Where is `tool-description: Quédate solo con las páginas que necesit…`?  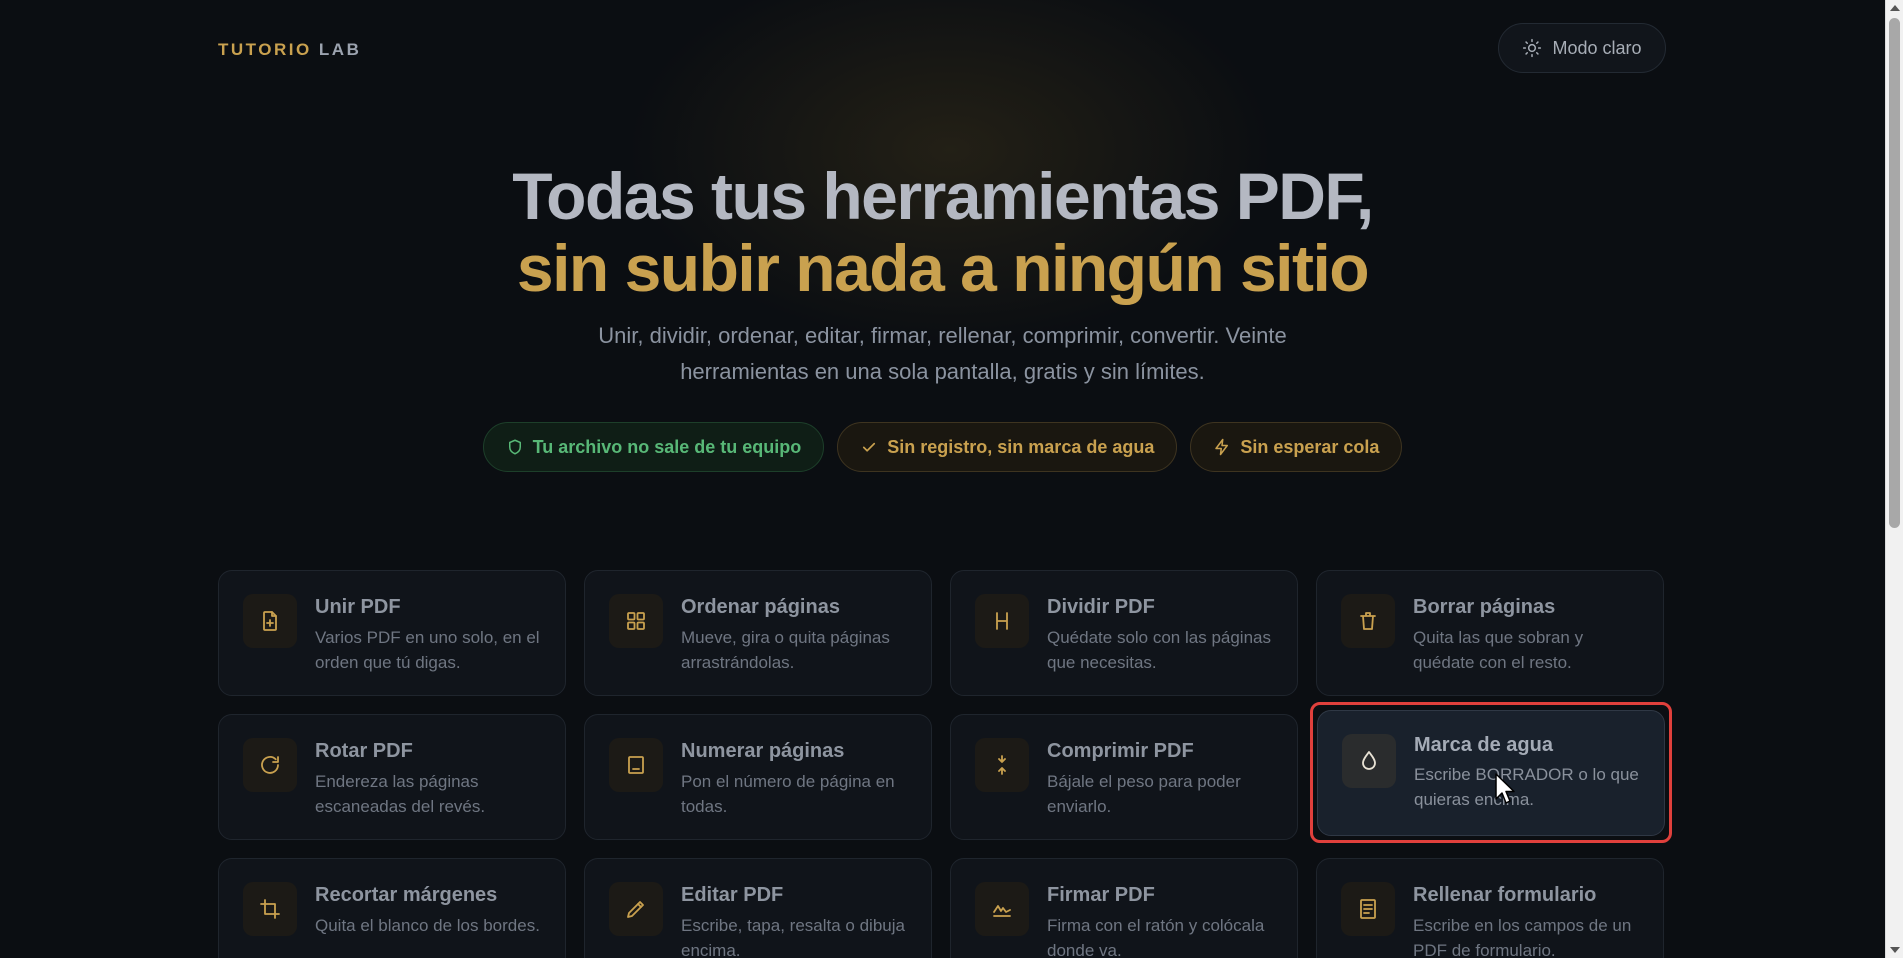
tool-description: Quédate solo con las páginas que necesit… is located at coordinates (1159, 650).